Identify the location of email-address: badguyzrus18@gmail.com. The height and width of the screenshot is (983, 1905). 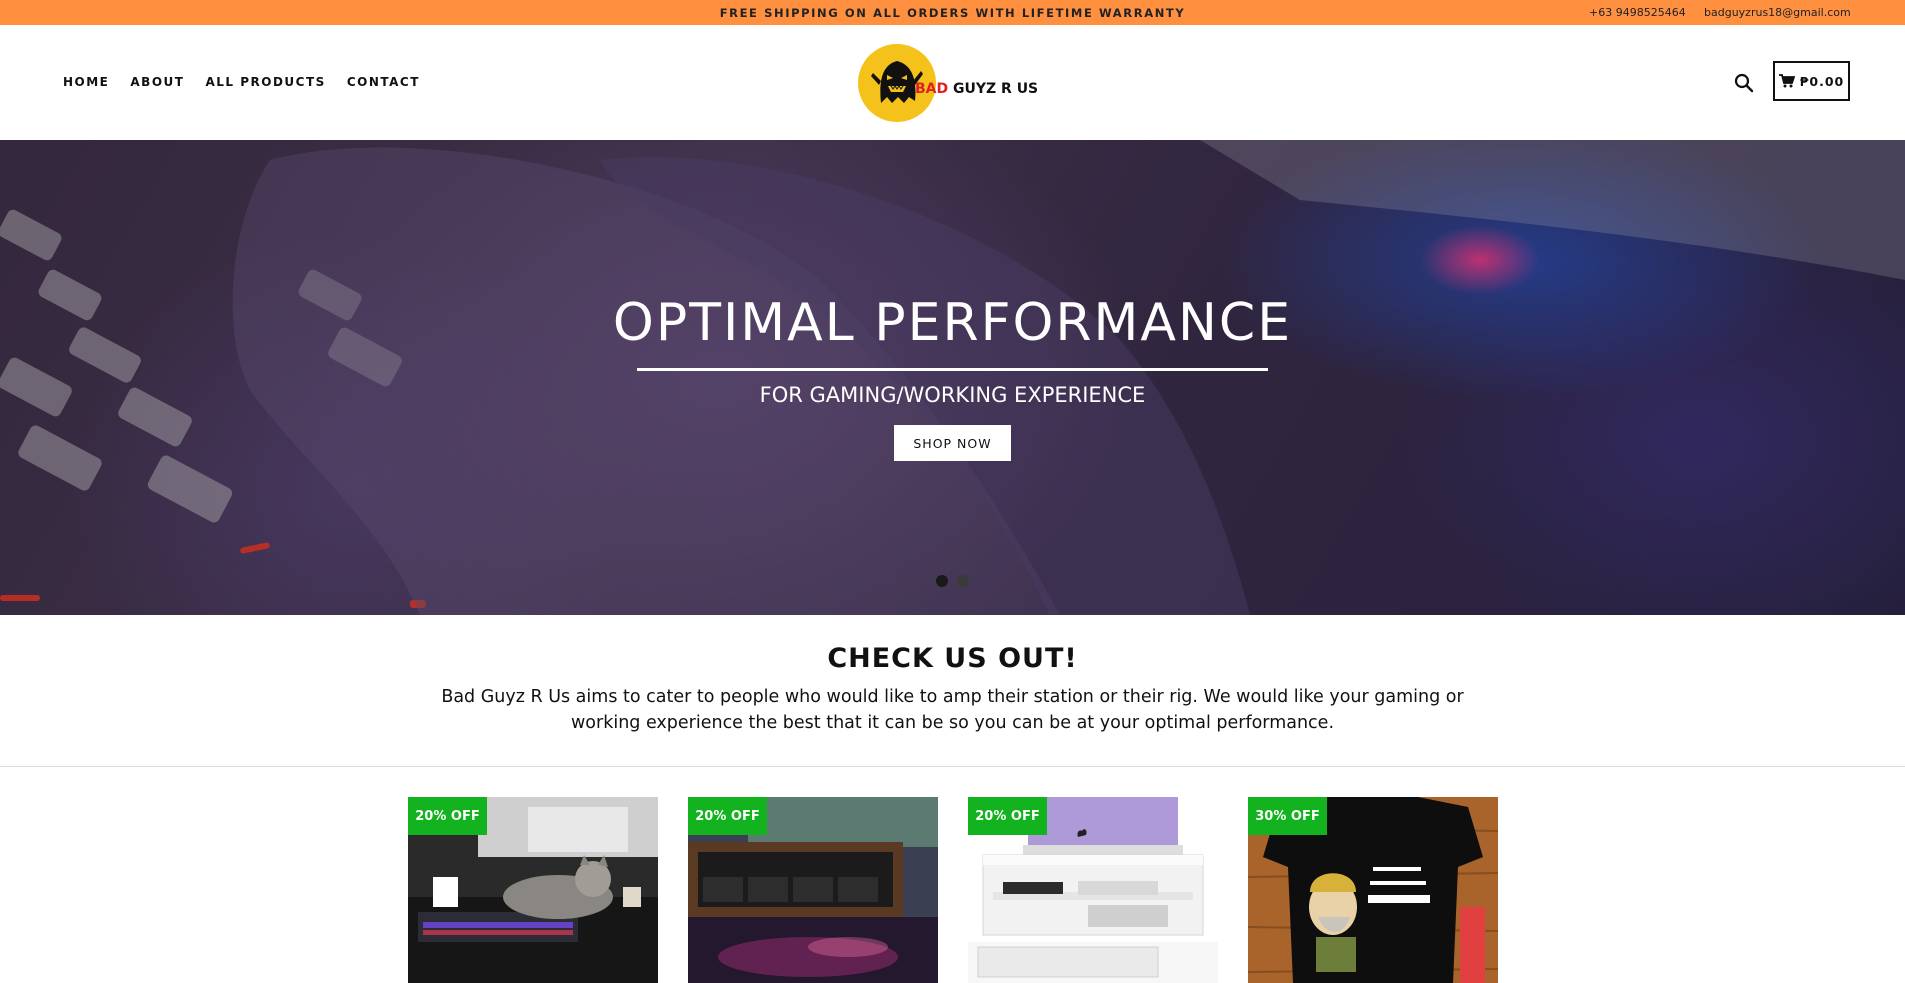
(1777, 12).